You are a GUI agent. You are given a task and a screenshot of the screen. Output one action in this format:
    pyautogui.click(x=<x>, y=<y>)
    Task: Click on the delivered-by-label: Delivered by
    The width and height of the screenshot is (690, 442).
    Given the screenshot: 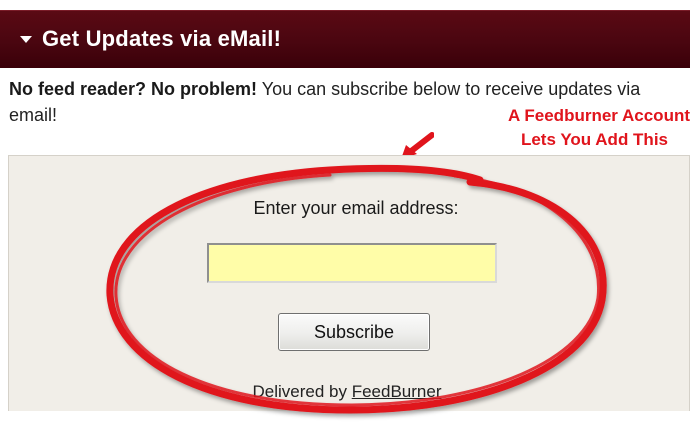 What is the action you would take?
    pyautogui.click(x=299, y=391)
    